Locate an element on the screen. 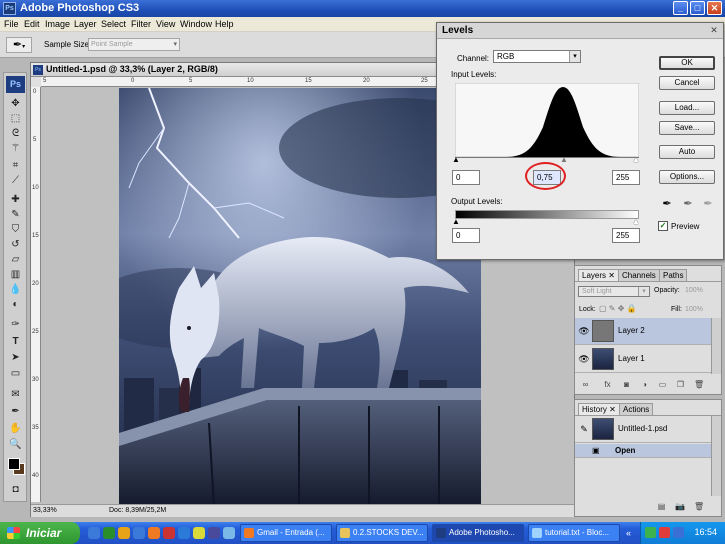  firefox-icon is located at coordinates (154, 533).